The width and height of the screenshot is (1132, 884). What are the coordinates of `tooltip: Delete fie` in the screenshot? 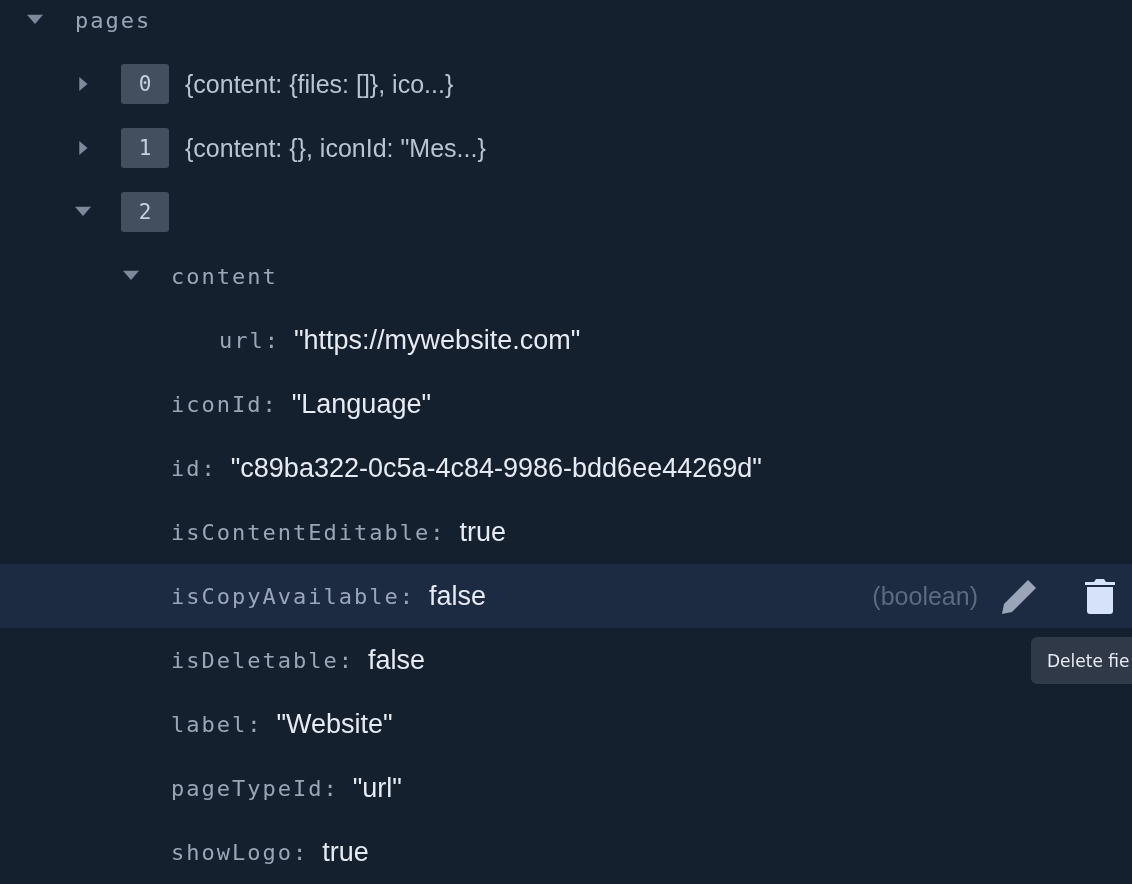 It's located at (1081, 660).